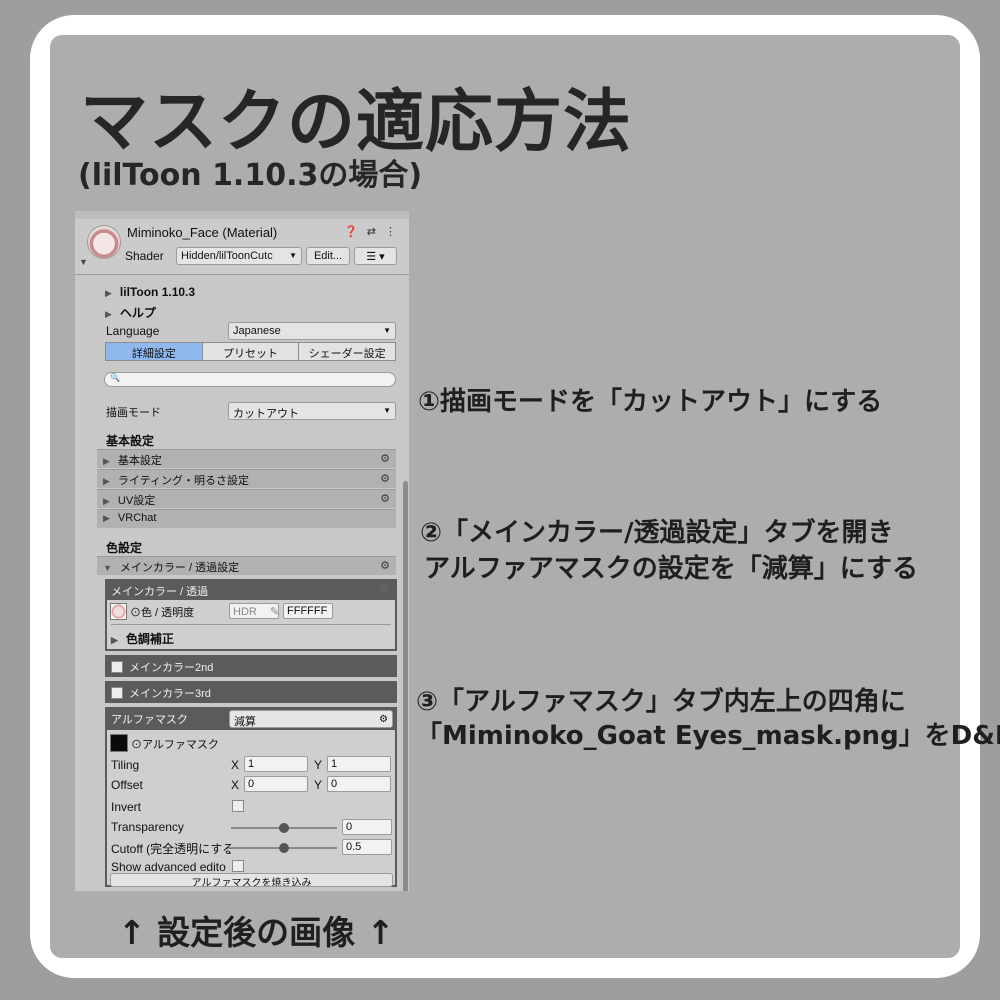 This screenshot has width=1000, height=1000. What do you see at coordinates (708, 736) in the screenshot?
I see `step-3-line-2: 「Miminoko_Goat Eyes_mask.png」をD&D` at bounding box center [708, 736].